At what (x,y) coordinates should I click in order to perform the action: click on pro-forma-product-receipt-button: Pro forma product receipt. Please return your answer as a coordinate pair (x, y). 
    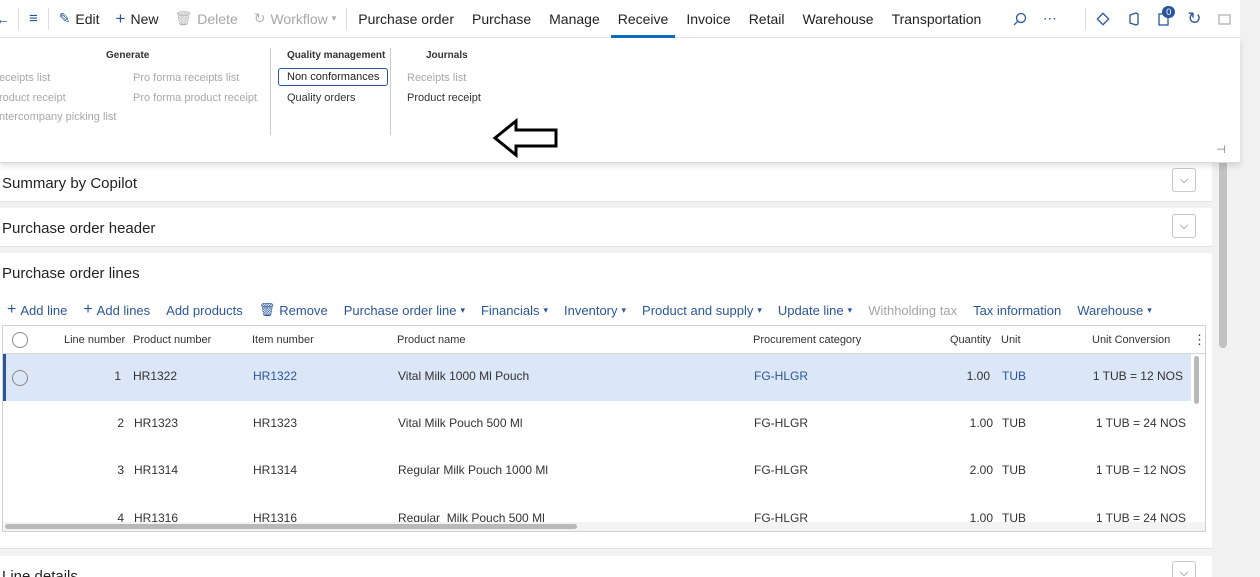
    Looking at the image, I should click on (195, 98).